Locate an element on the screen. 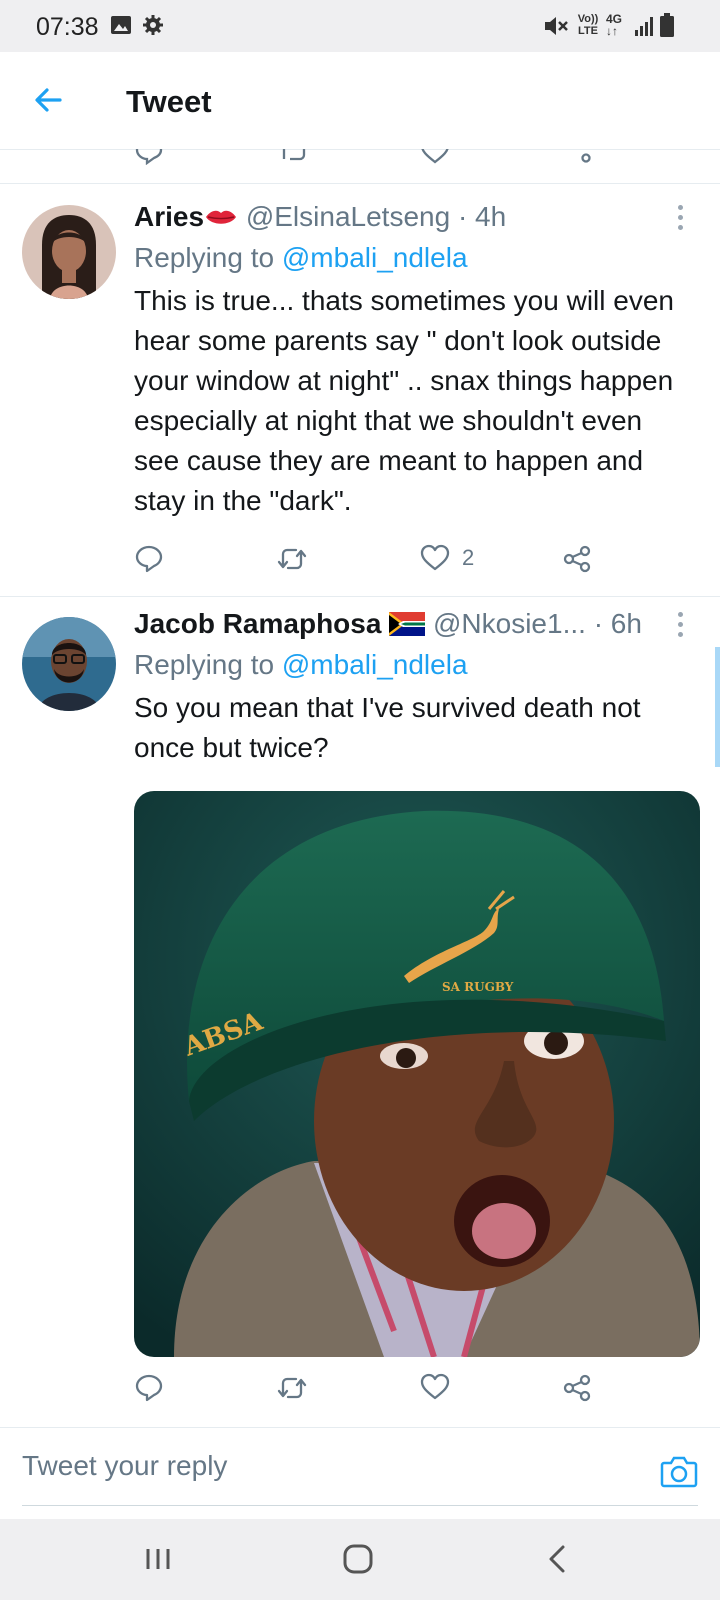 Image resolution: width=720 pixels, height=1600 pixels. network-label: 4G is located at coordinates (614, 19).